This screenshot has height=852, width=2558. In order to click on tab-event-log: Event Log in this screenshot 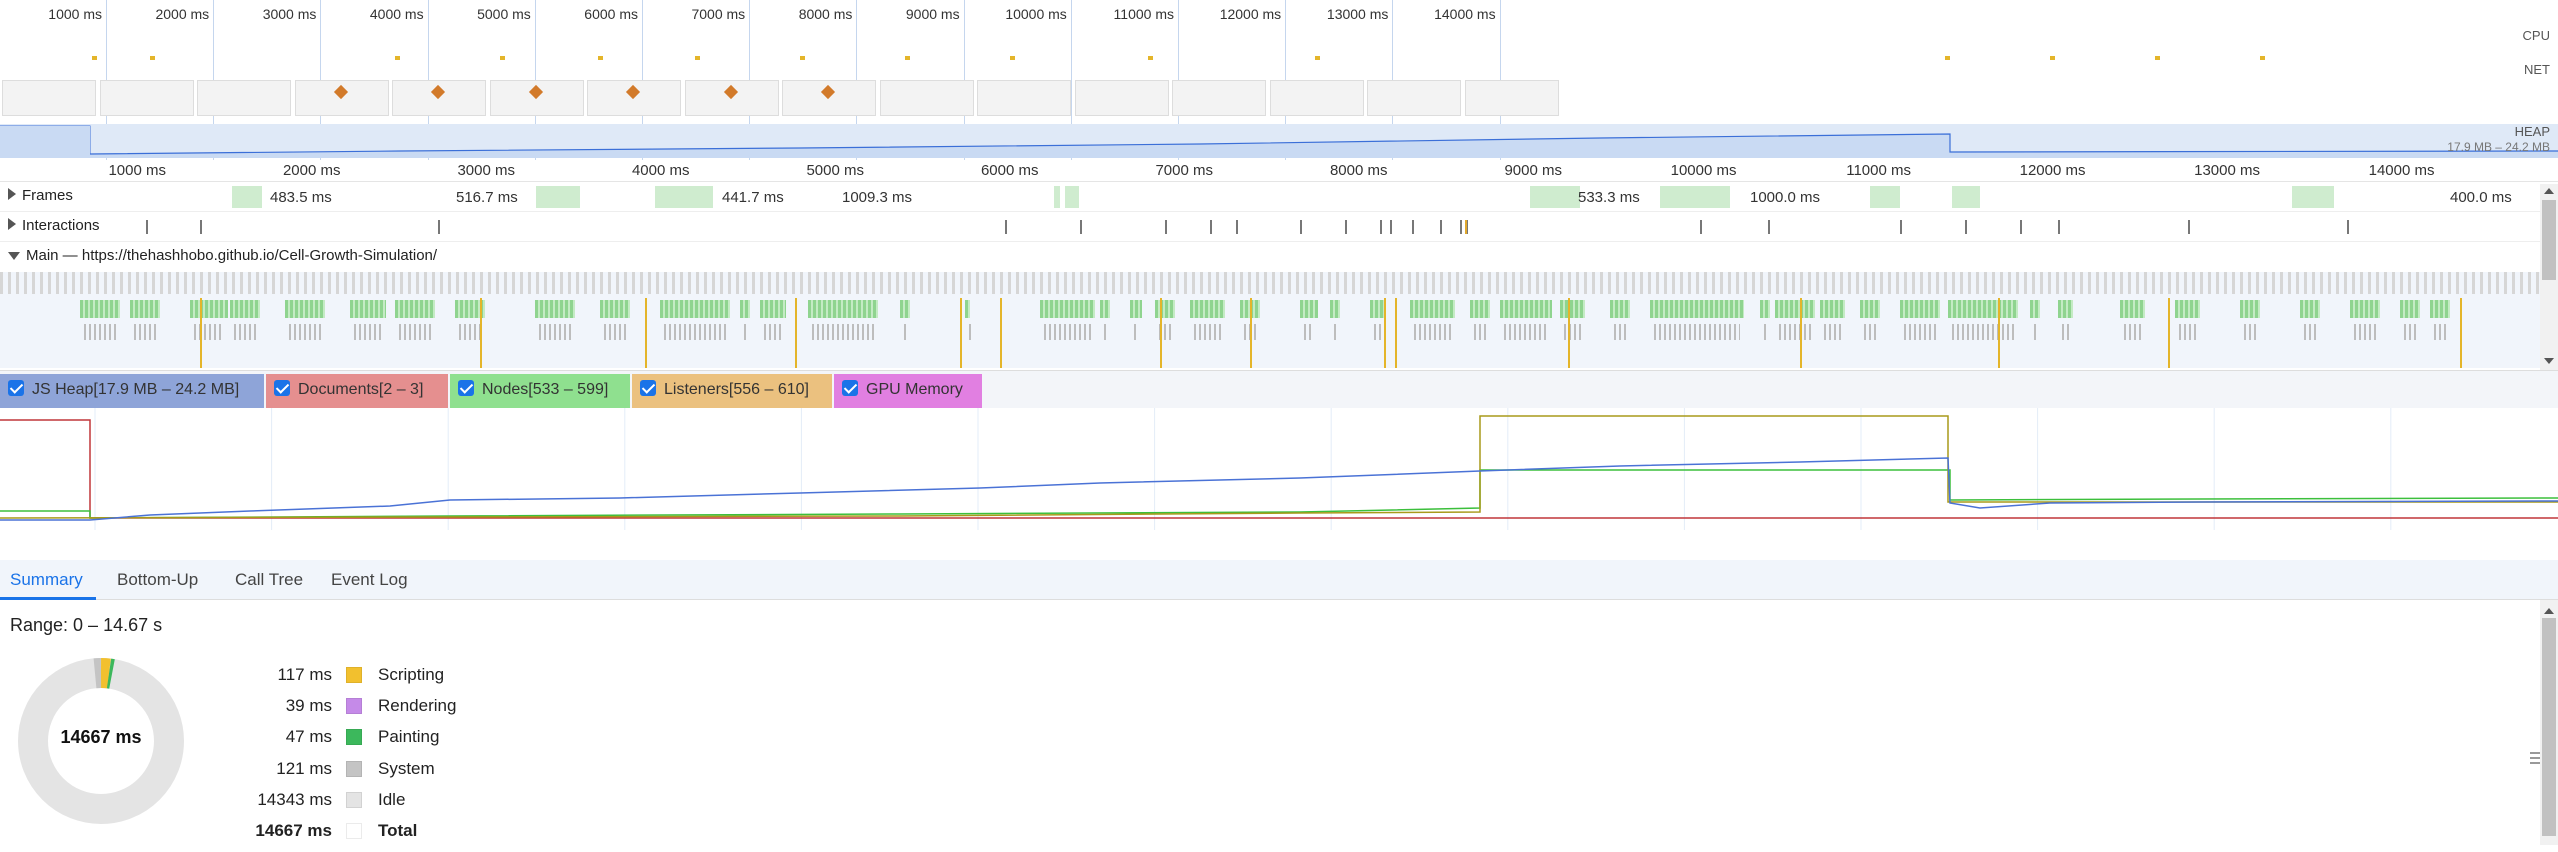, I will do `click(369, 580)`.